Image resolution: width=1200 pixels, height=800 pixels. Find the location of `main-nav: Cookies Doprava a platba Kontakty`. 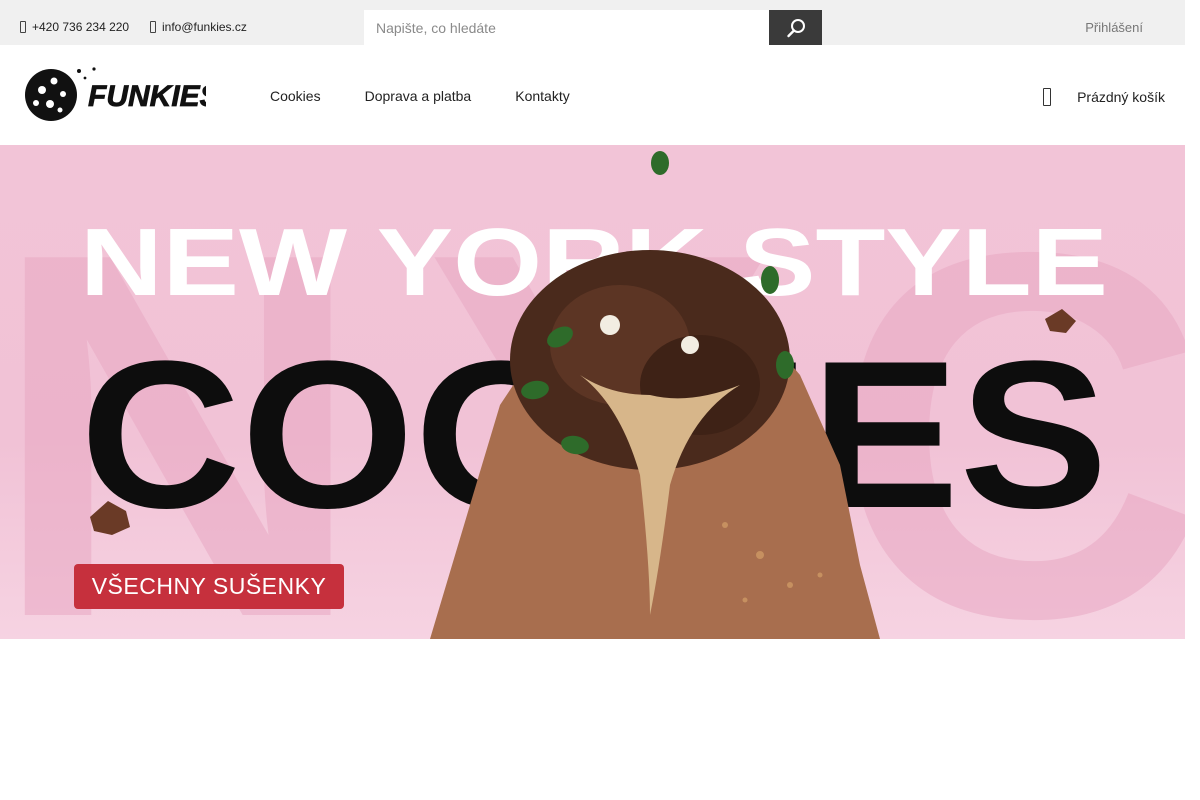

main-nav: Cookies Doprava a platba Kontakty is located at coordinates (442, 96).